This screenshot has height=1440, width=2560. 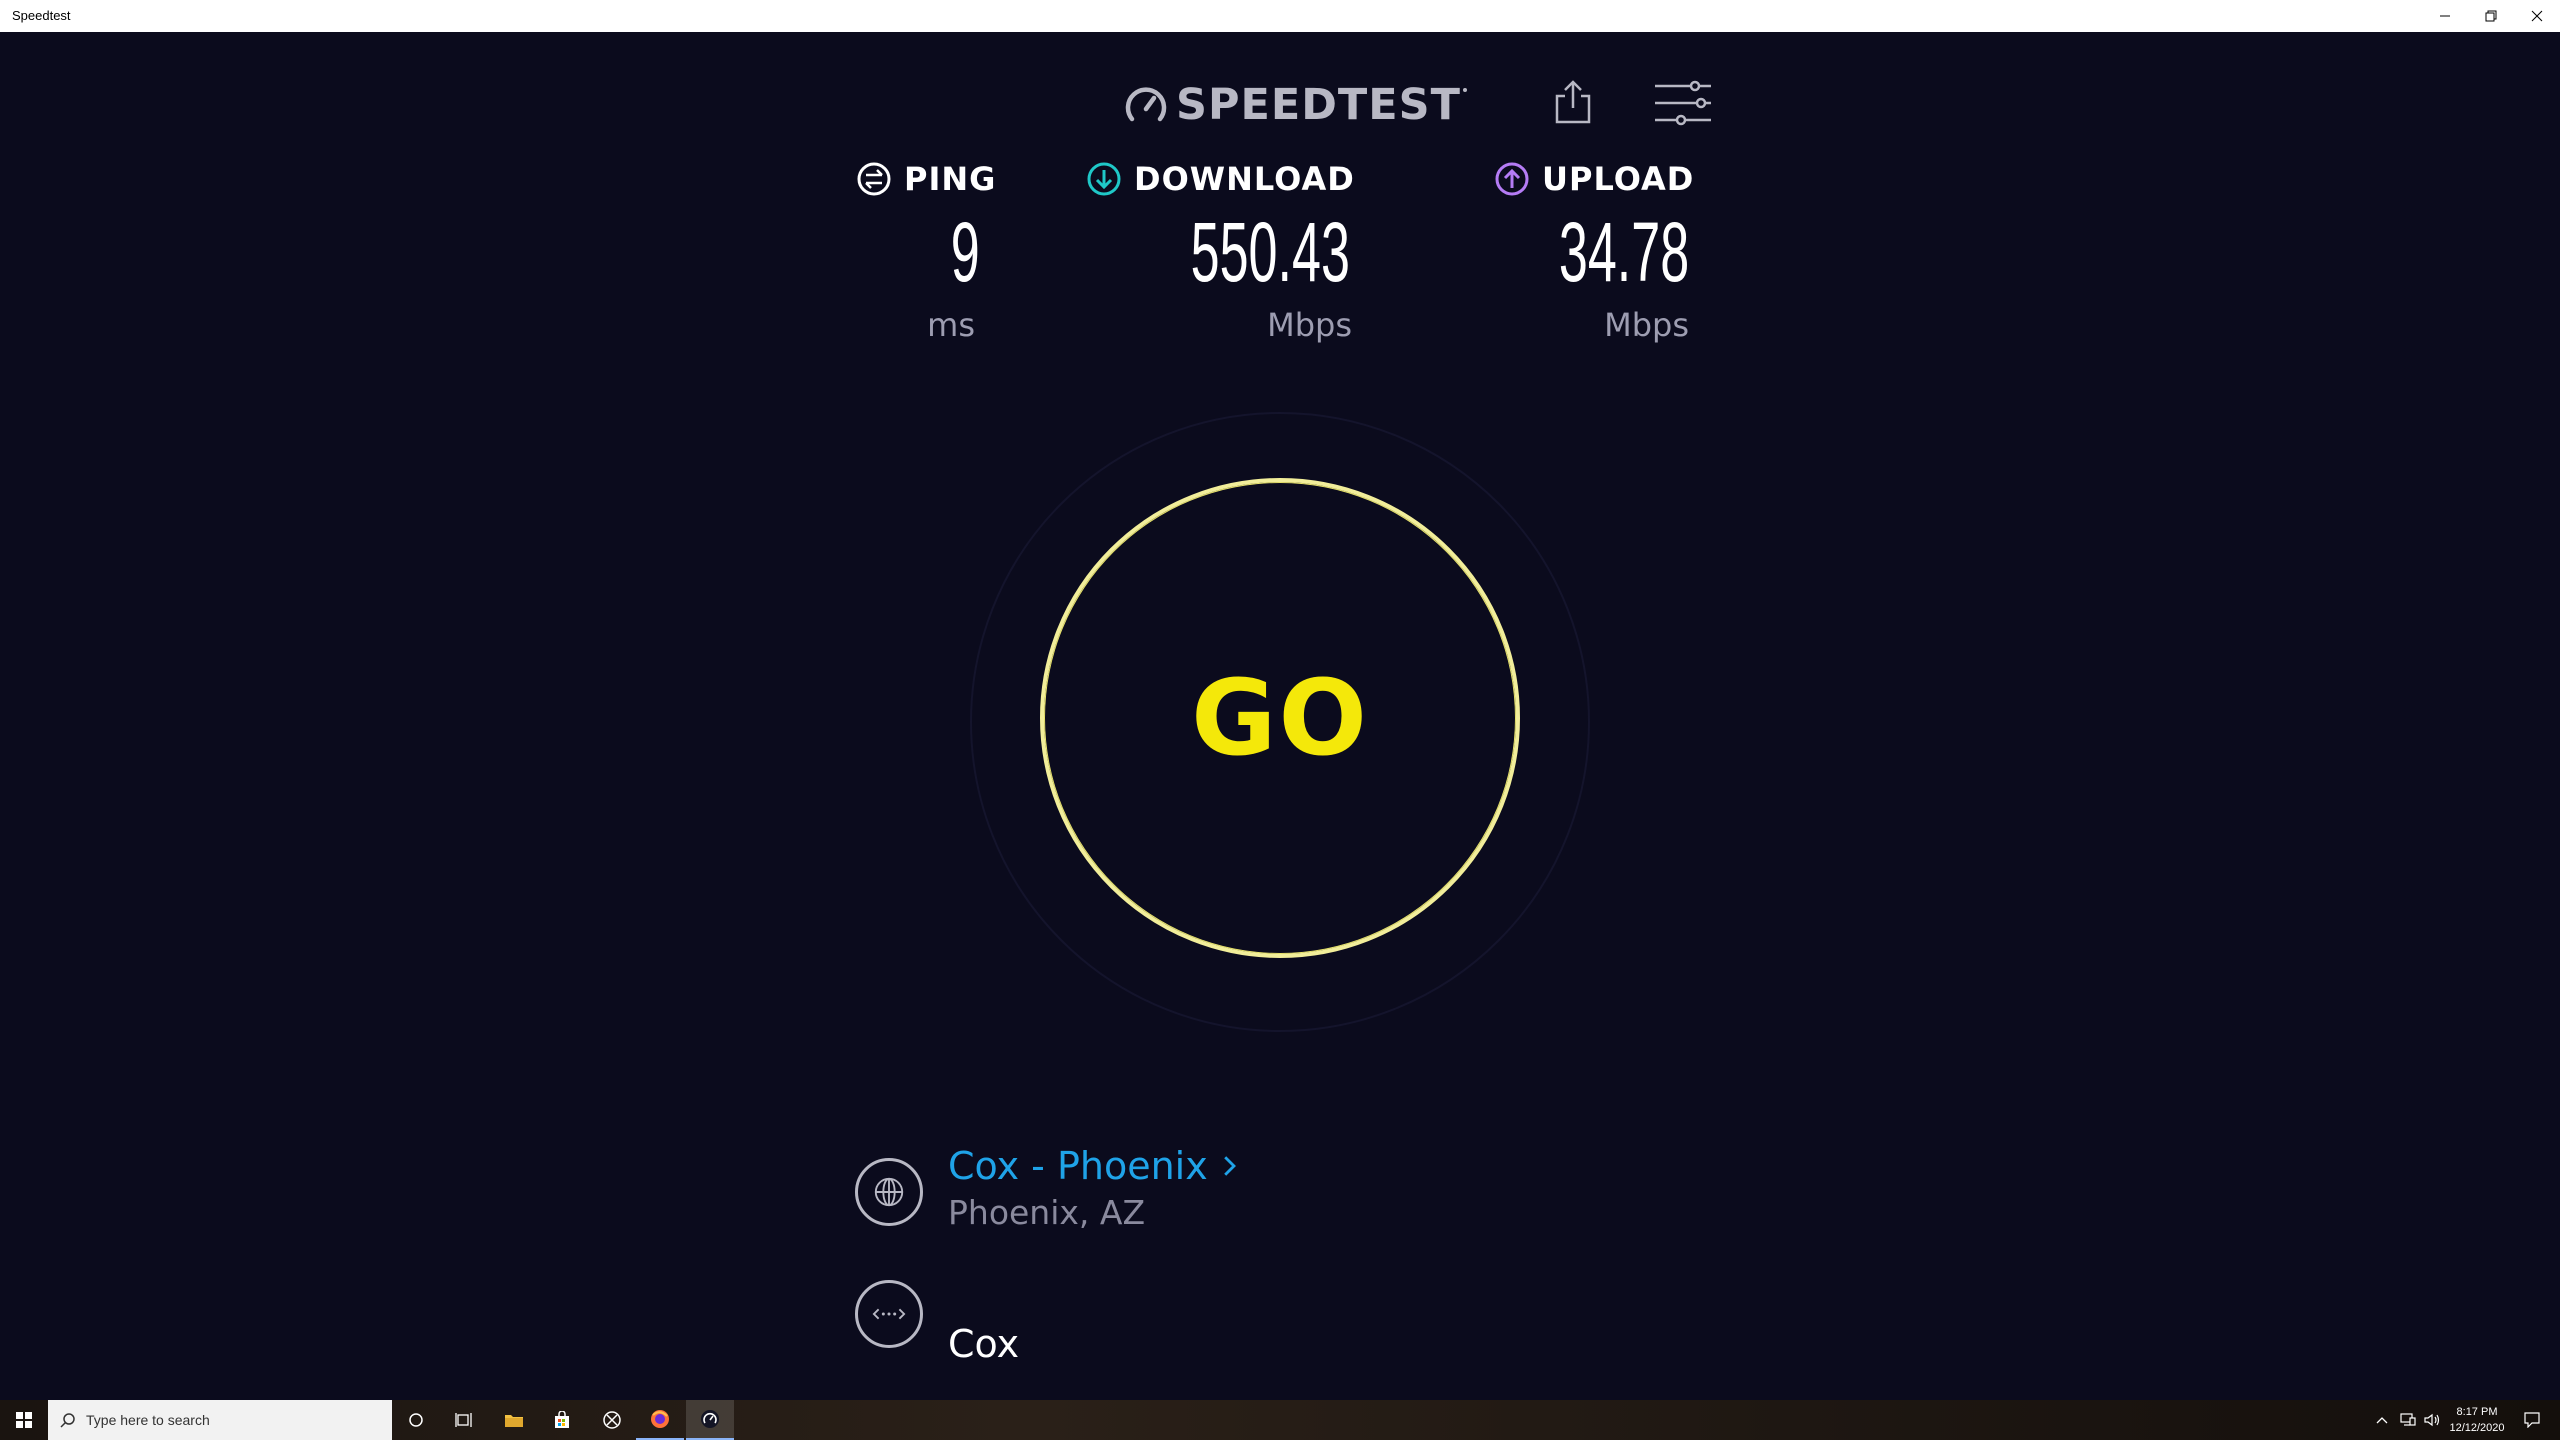 I want to click on search-placeholder: Type here to search, so click(x=148, y=1420).